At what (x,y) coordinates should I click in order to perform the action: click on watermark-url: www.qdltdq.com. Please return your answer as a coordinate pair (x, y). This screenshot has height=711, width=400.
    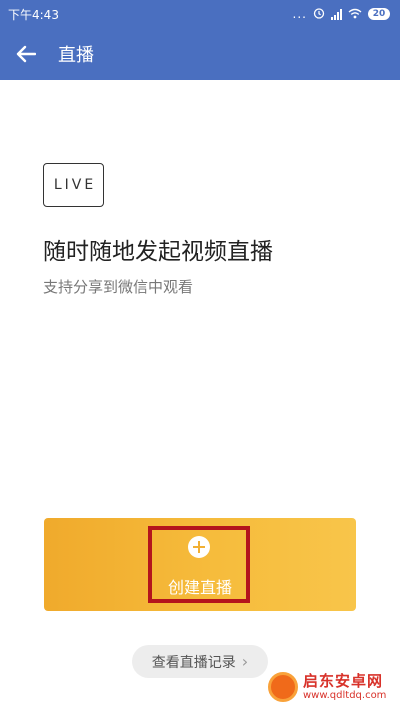
    Looking at the image, I should click on (345, 695).